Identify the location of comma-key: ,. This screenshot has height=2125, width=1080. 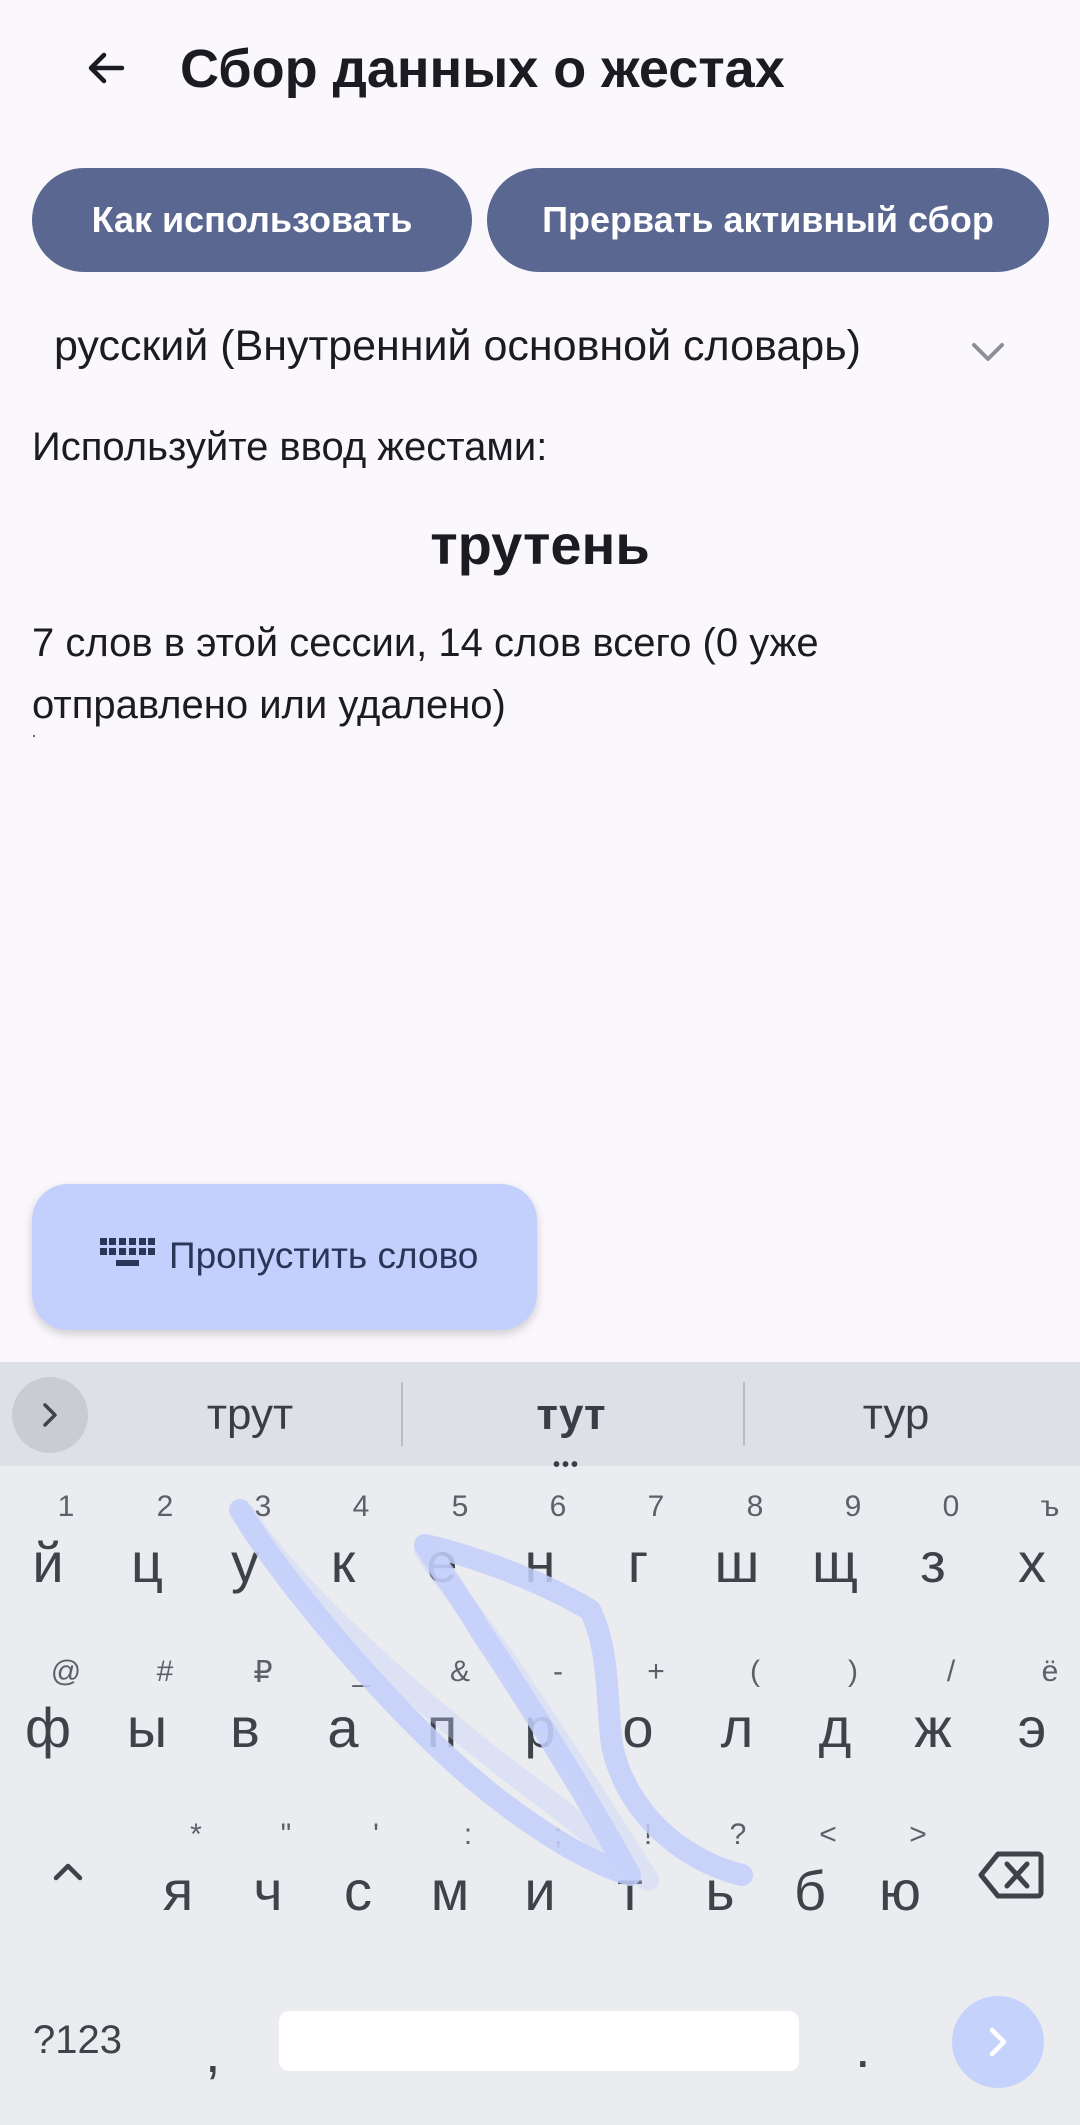
(213, 2052).